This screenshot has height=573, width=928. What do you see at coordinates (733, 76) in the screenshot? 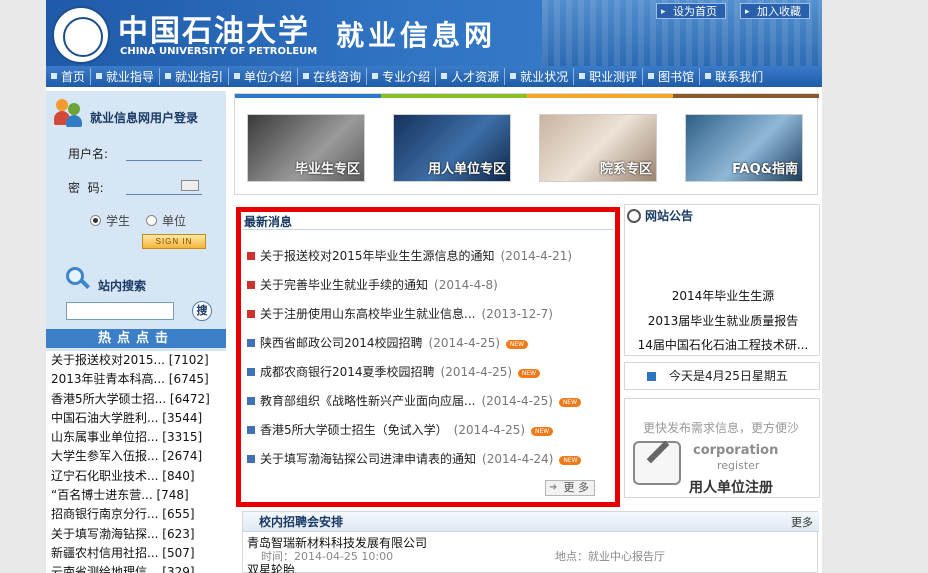
I see `nav-item-contact: 联系我们` at bounding box center [733, 76].